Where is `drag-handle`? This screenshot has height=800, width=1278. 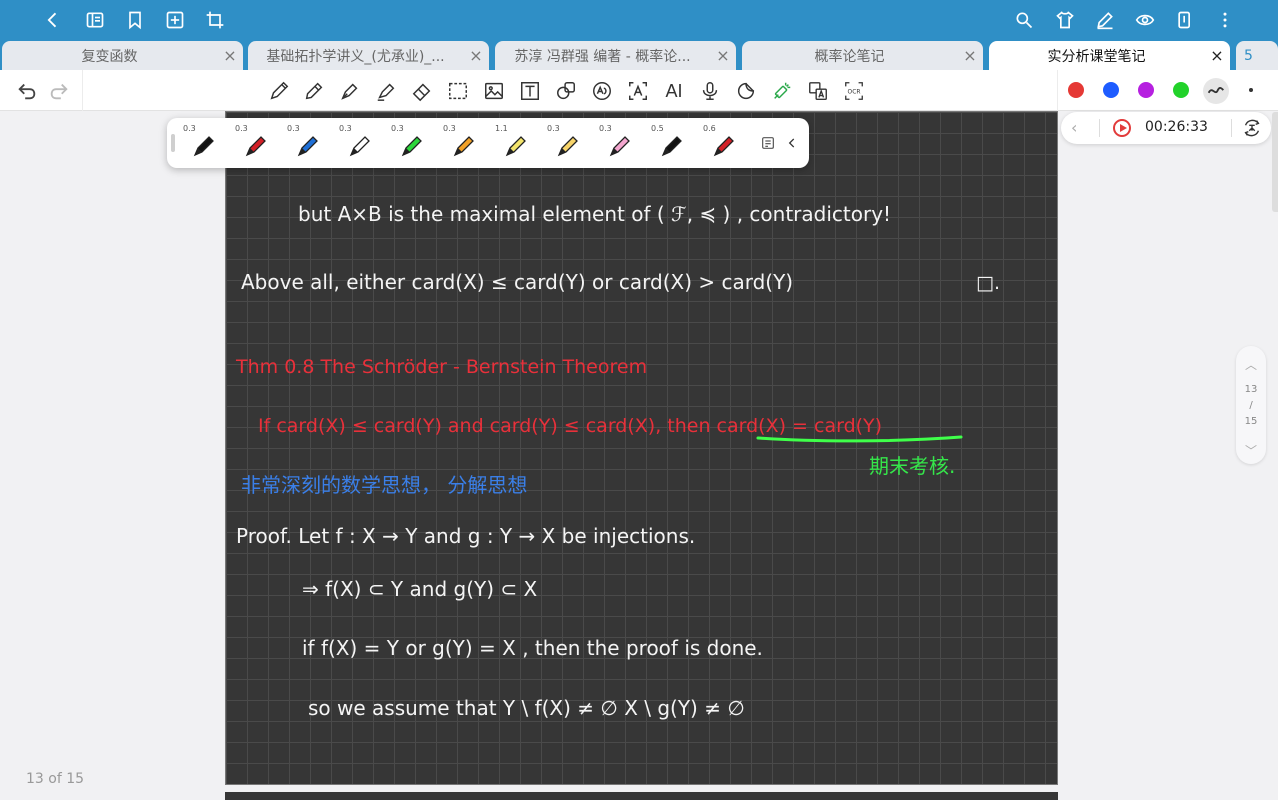 drag-handle is located at coordinates (173, 143).